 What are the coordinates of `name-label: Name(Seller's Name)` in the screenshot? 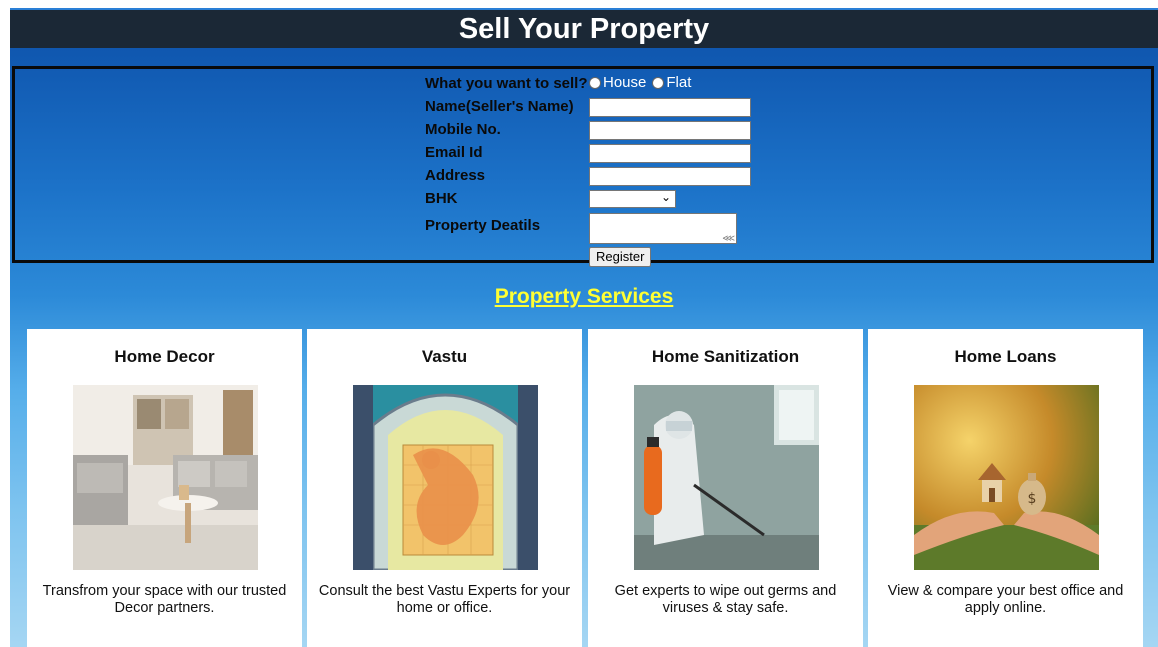 It's located at (499, 106).